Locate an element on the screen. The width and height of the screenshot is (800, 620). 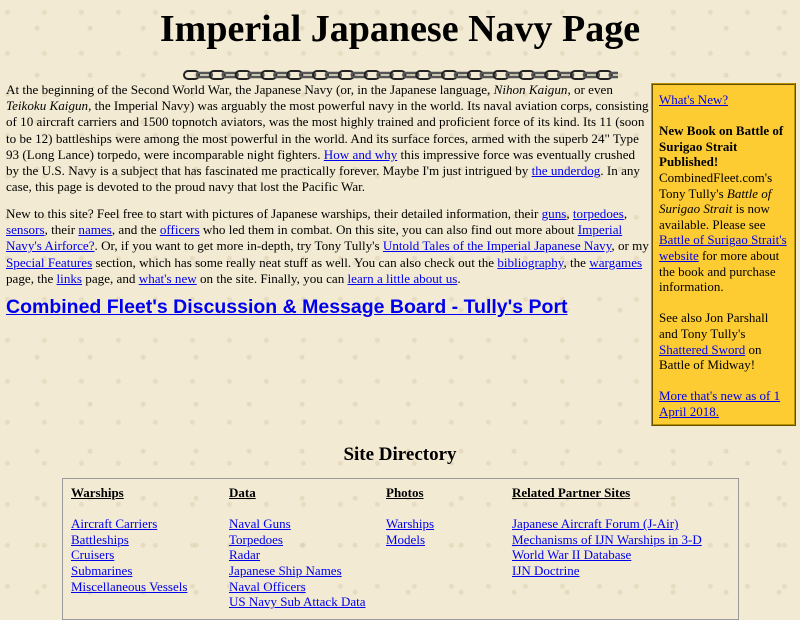
directory-link: Japanese Aircraft Forum (J-Air) is located at coordinates (607, 524).